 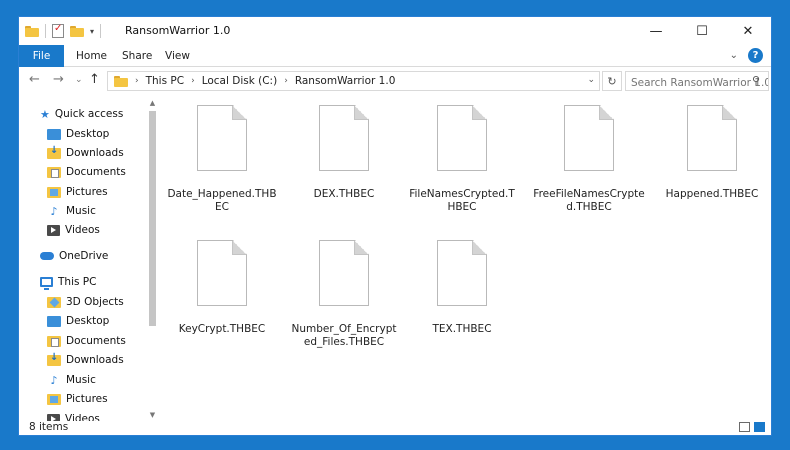 I want to click on tab-file: File, so click(x=41, y=56).